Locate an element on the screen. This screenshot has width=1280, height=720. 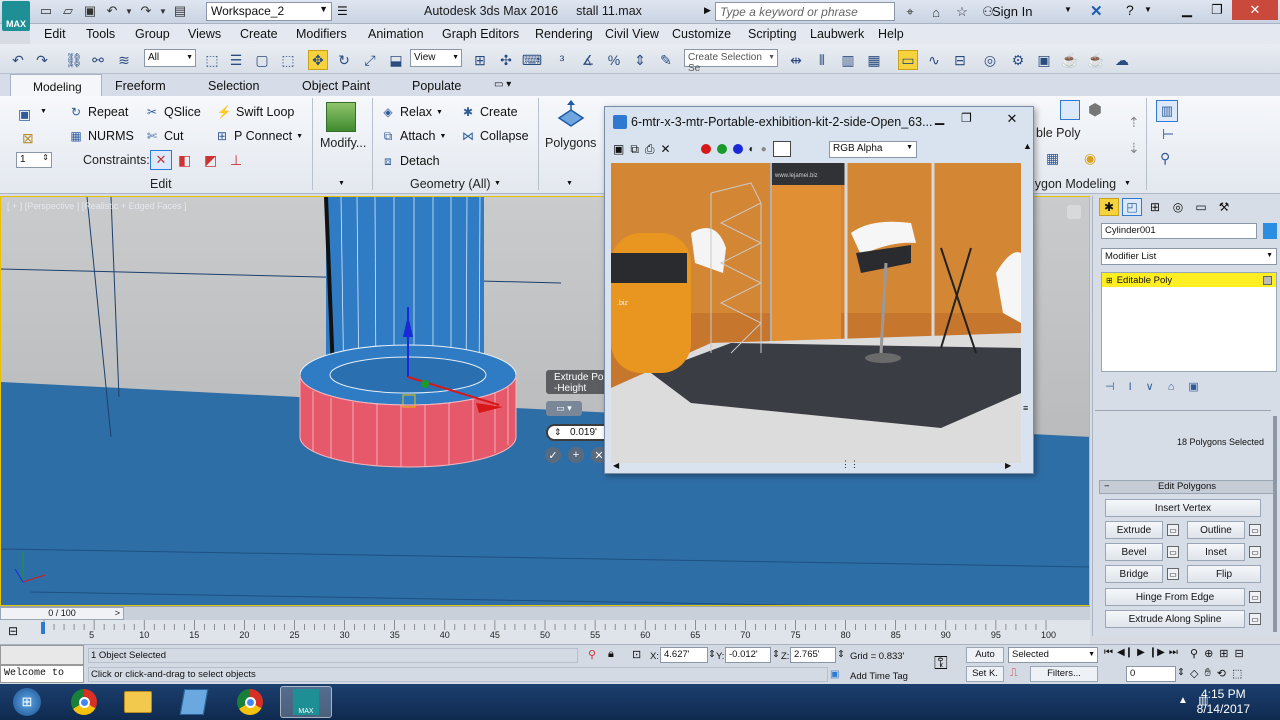
grow-icon: ⇡ is located at coordinates (1134, 122).